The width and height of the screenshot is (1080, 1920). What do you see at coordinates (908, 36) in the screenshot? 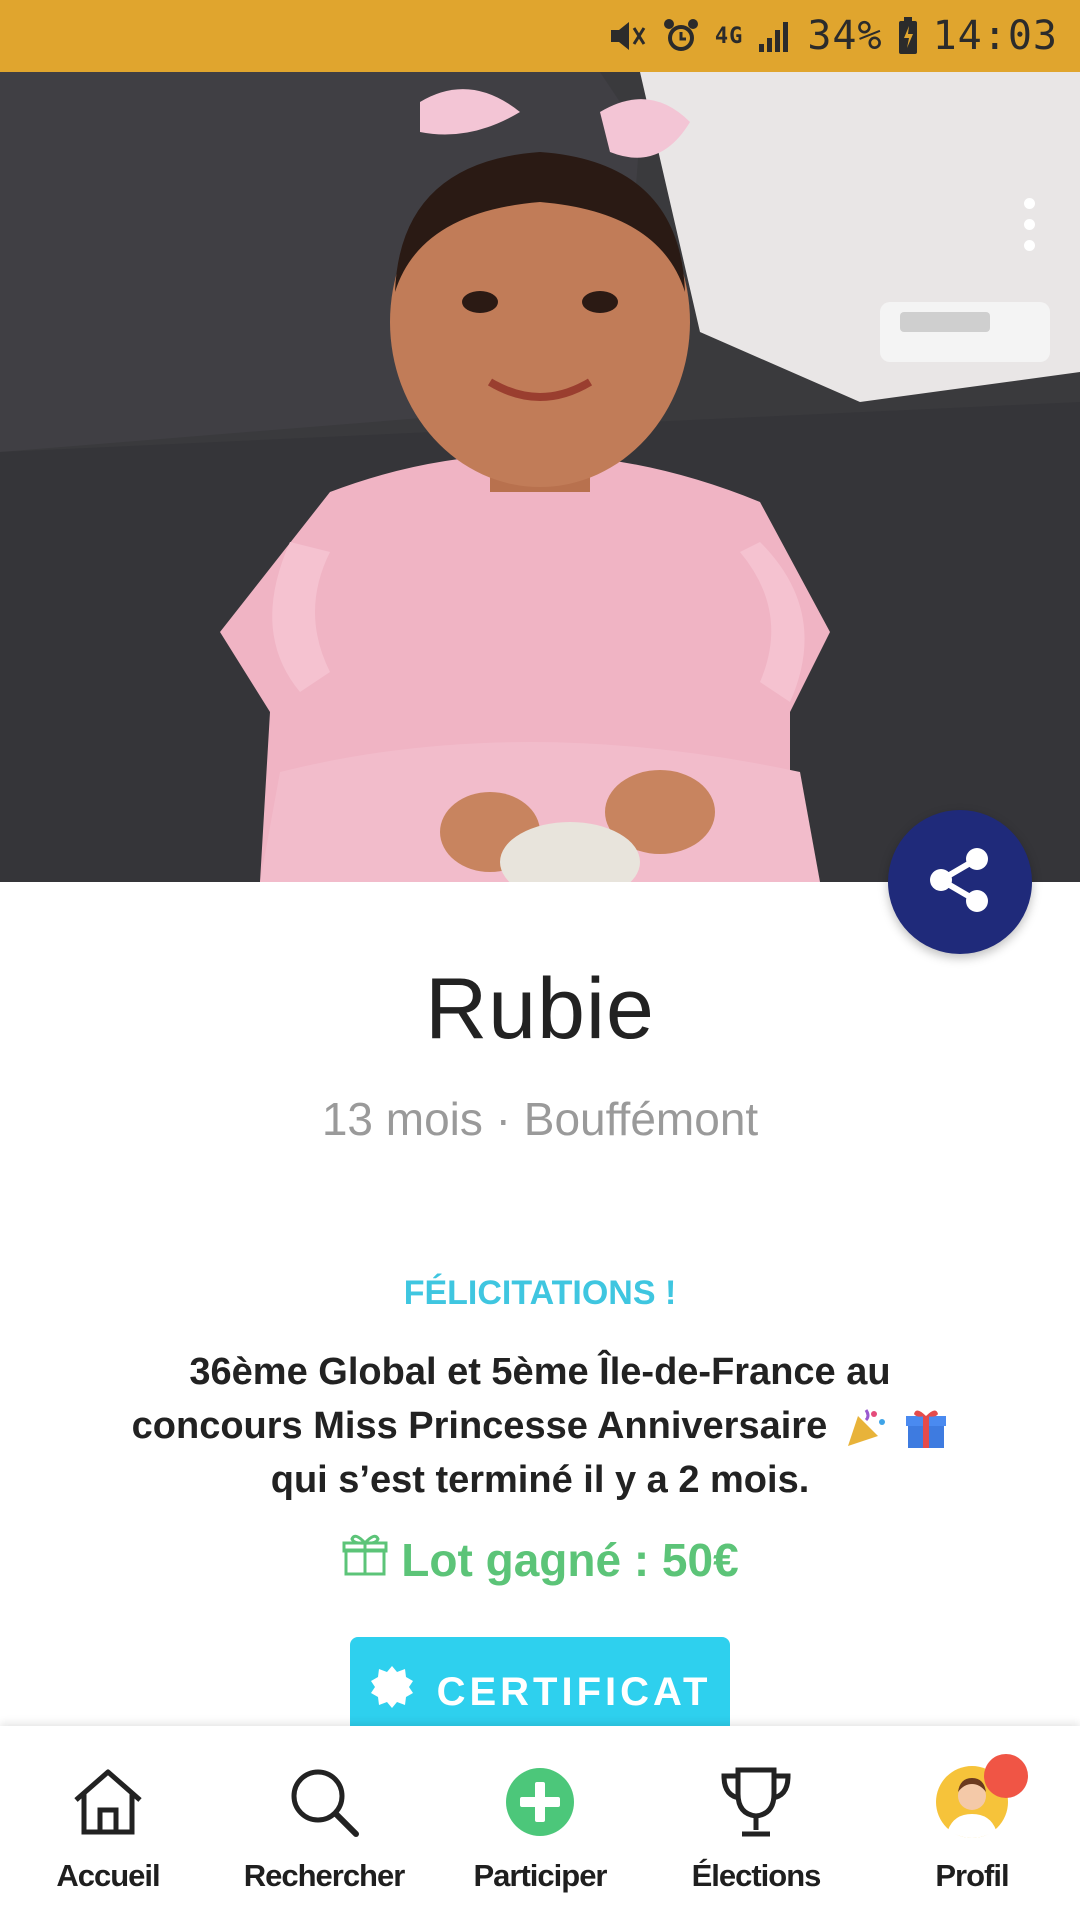
I see `battery-icon` at bounding box center [908, 36].